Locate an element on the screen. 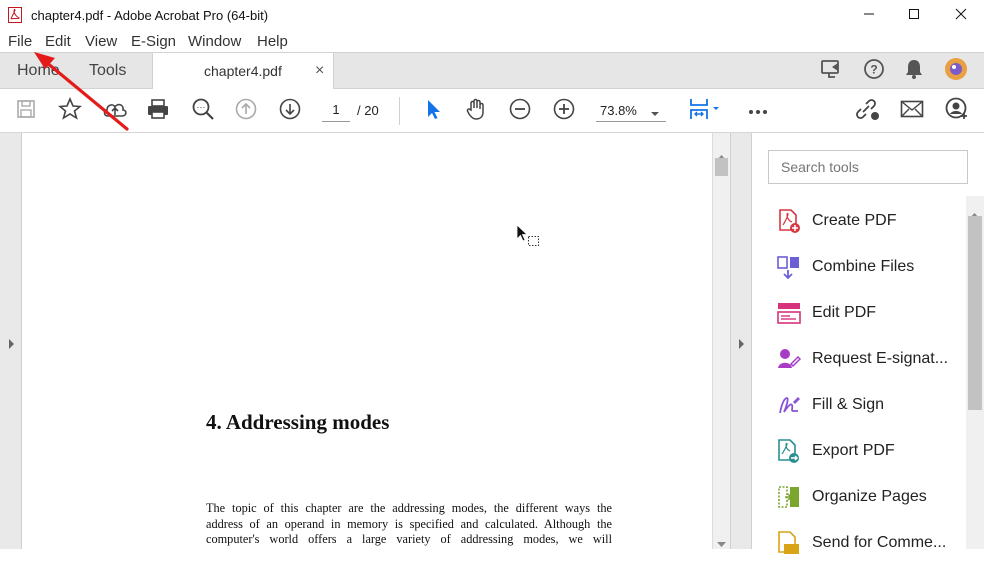  zoom-search-icon: ··· is located at coordinates (203, 111).